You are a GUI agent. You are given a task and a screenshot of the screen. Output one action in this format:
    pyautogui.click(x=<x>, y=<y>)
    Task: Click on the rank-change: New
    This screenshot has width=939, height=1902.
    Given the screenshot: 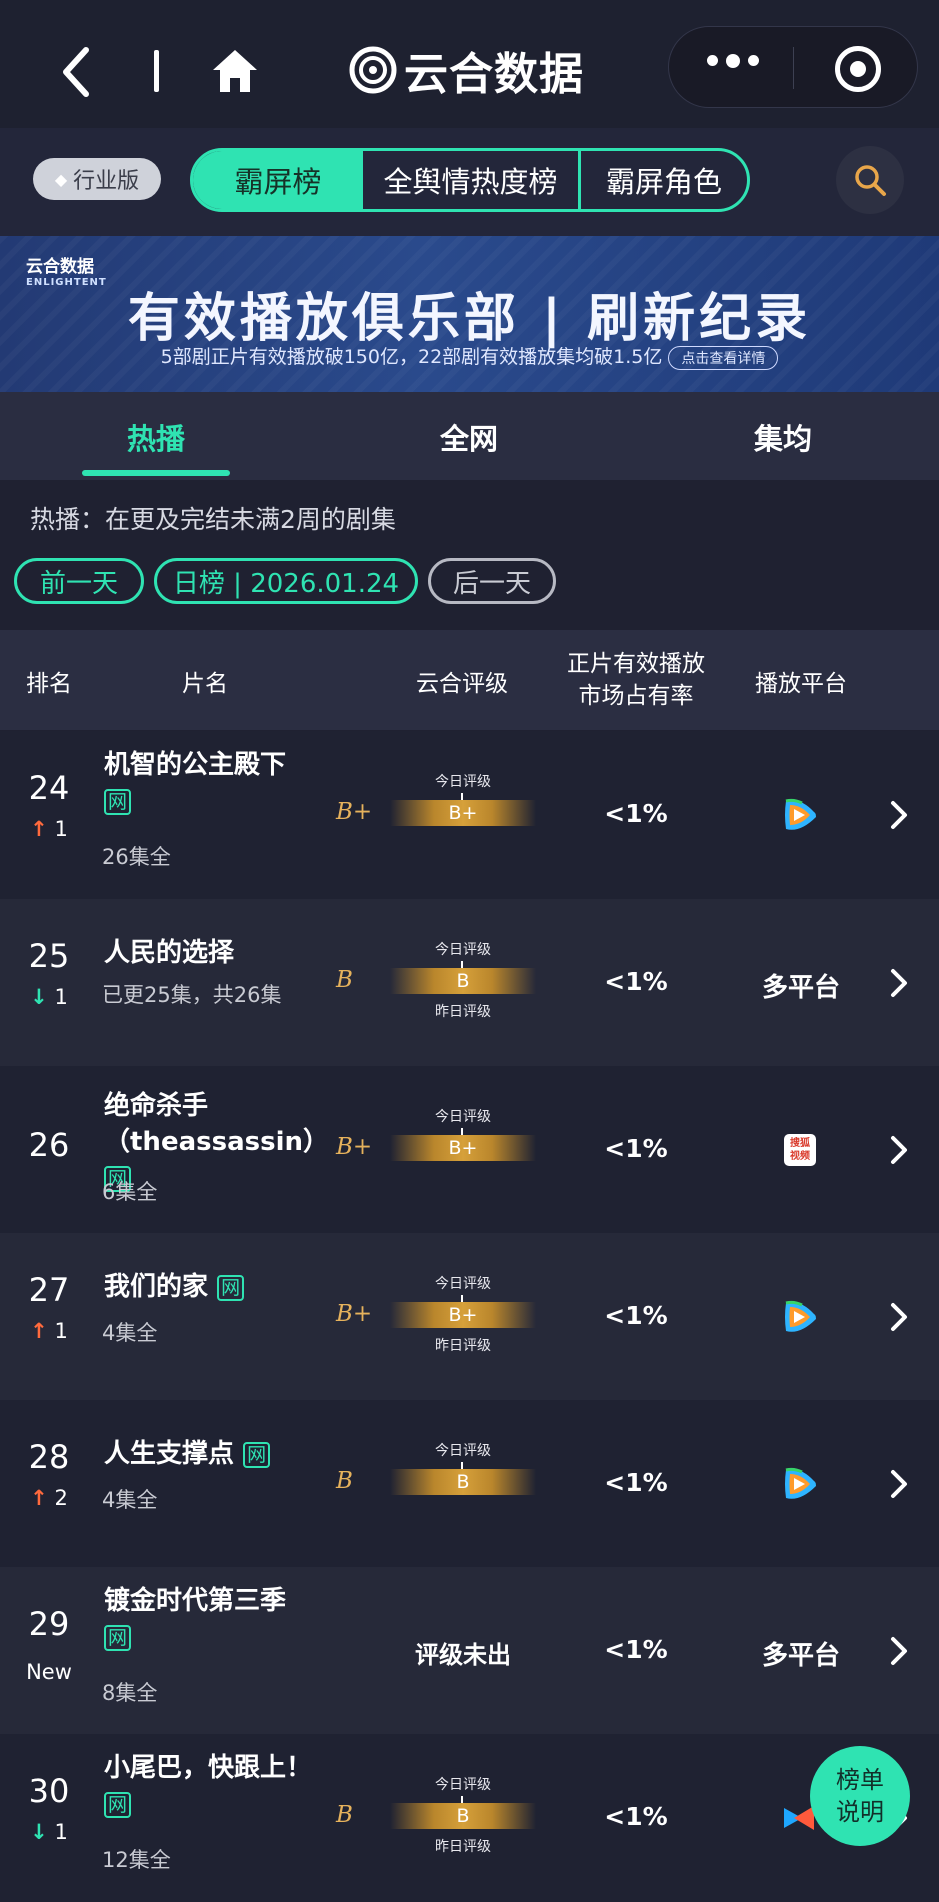 What is the action you would take?
    pyautogui.click(x=49, y=1672)
    